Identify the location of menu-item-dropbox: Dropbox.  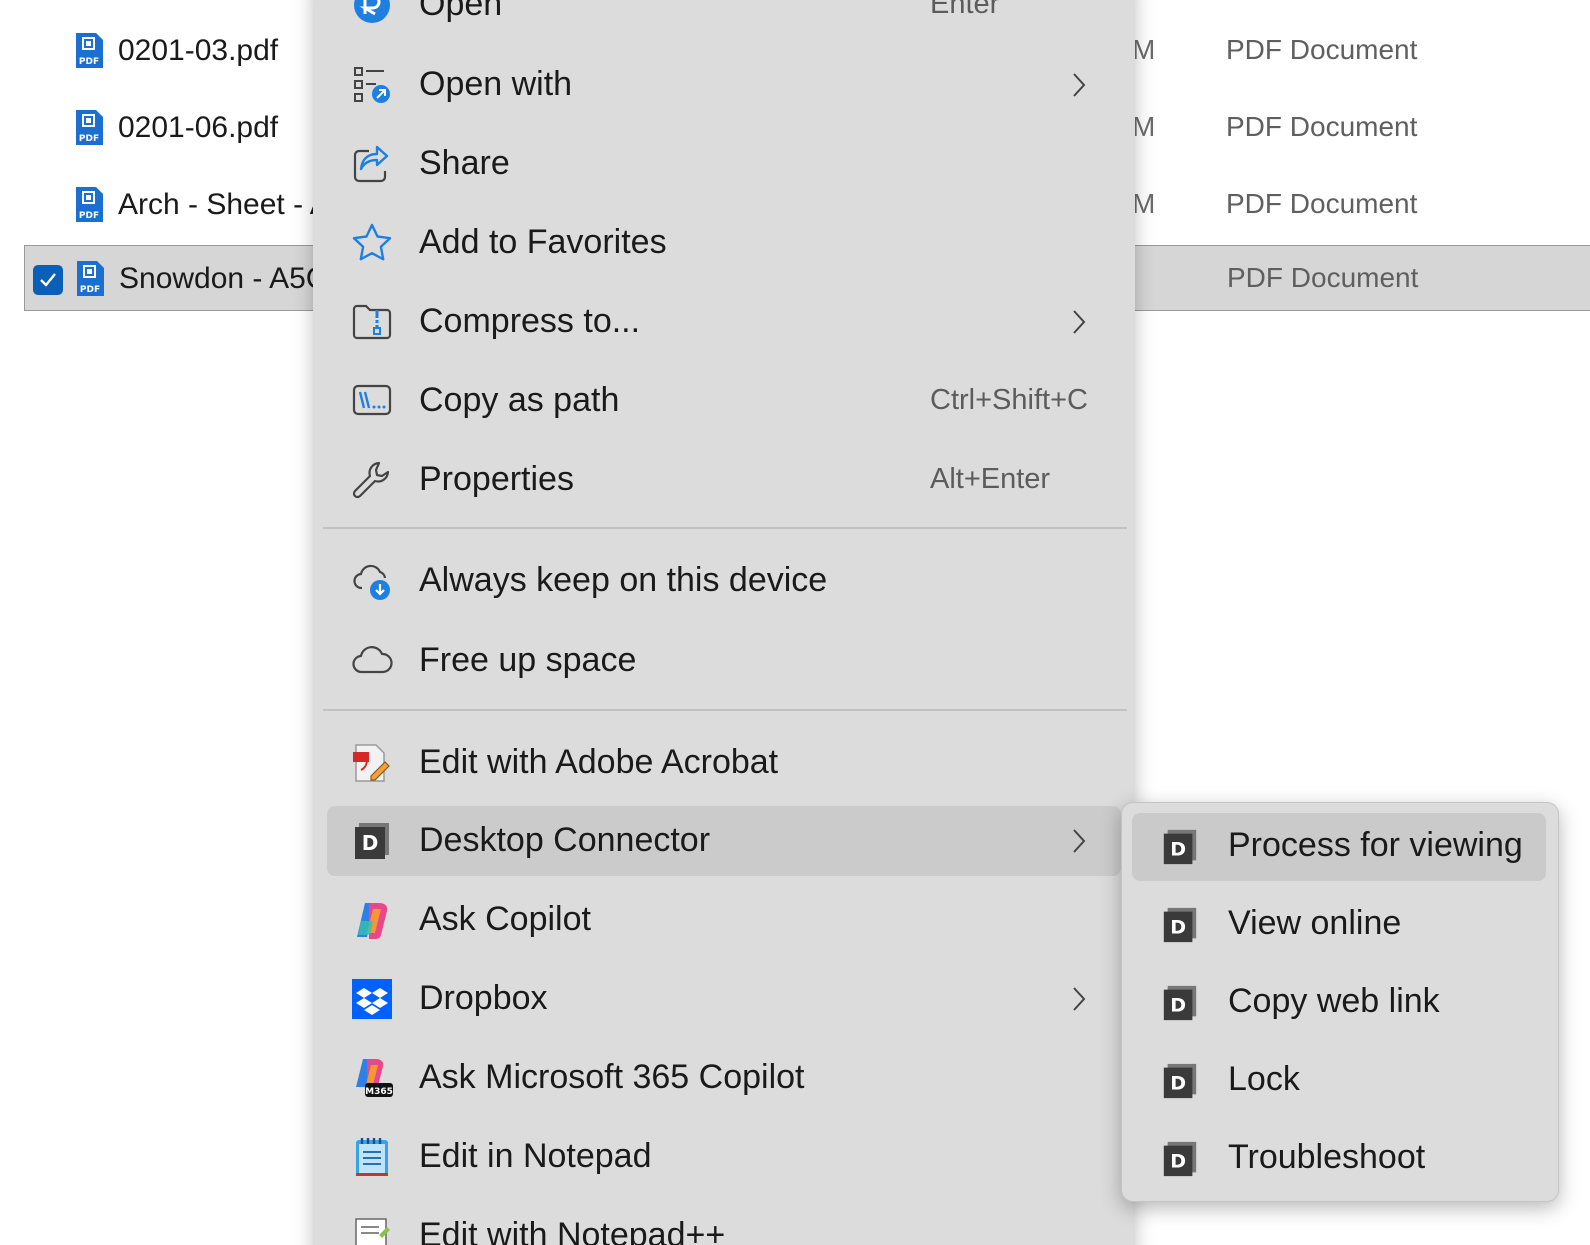
(724, 999).